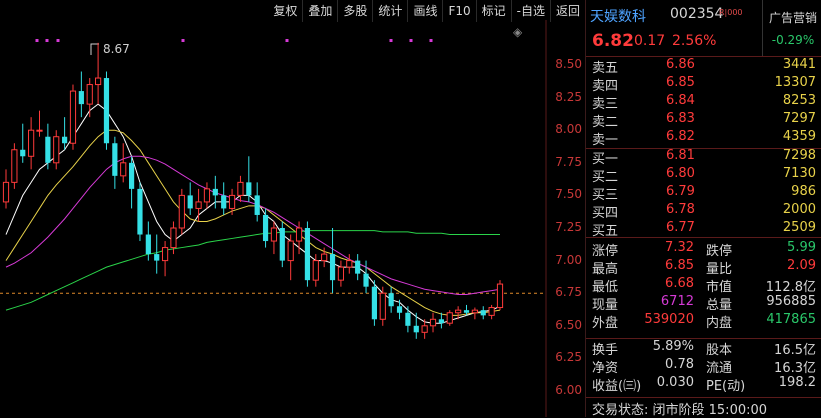  I want to click on stat-row: 最高 6.85 量比 2.09, so click(703, 267).